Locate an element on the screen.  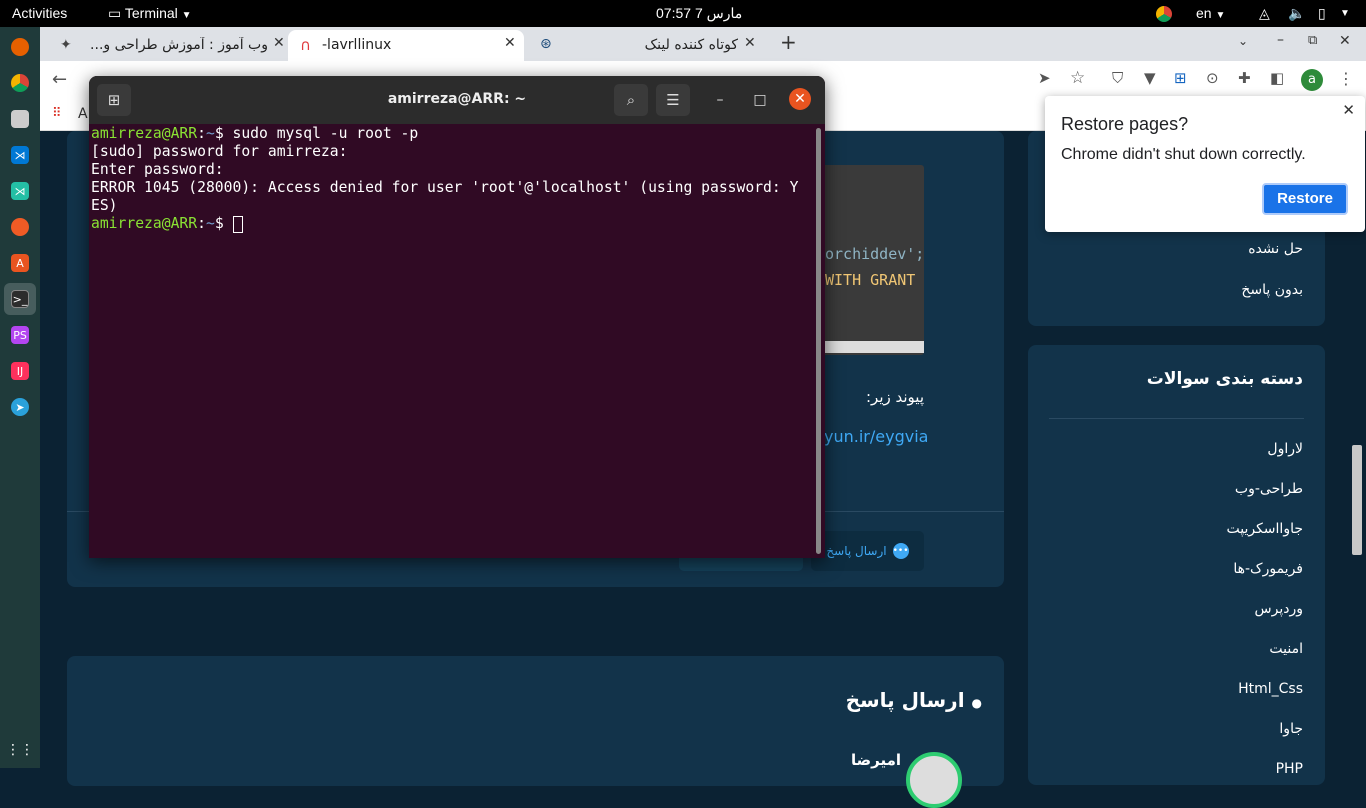
language-label: en is located at coordinates (1204, 13).